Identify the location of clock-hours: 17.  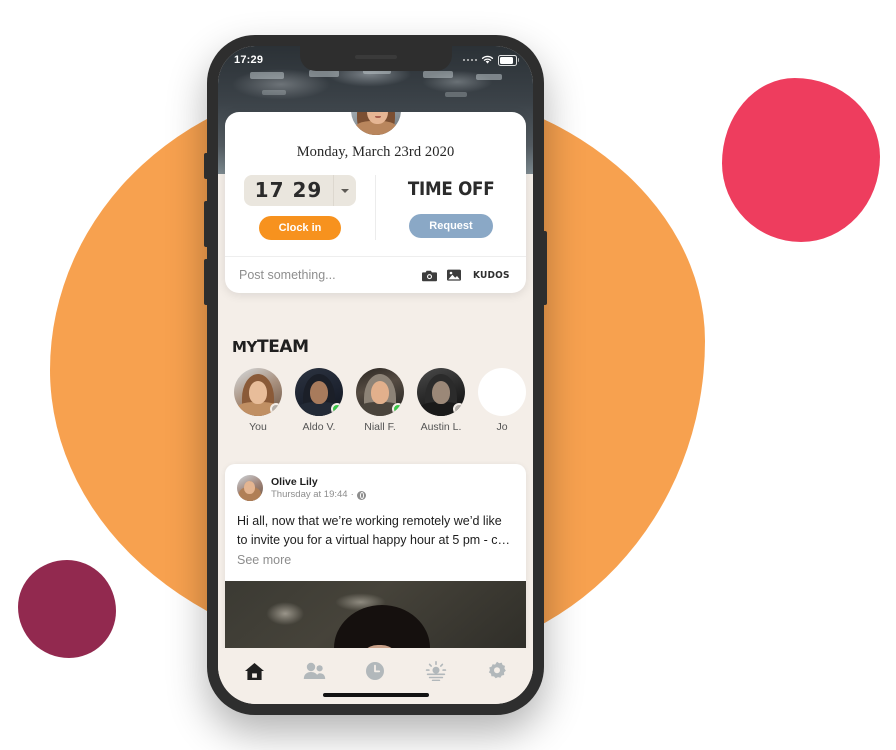
(269, 190).